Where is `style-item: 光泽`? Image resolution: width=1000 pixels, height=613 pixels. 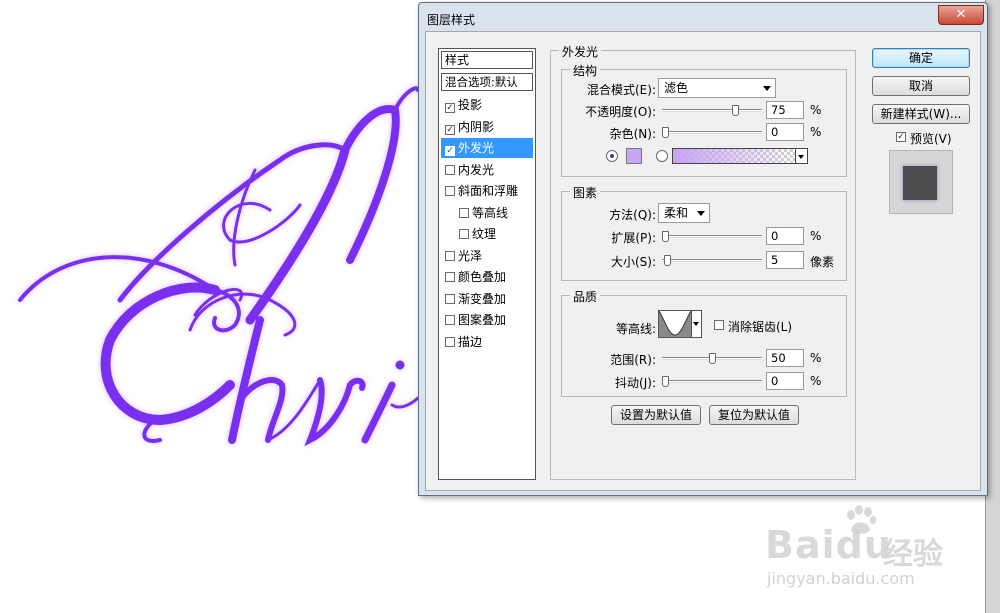
style-item: 光泽 is located at coordinates (487, 256).